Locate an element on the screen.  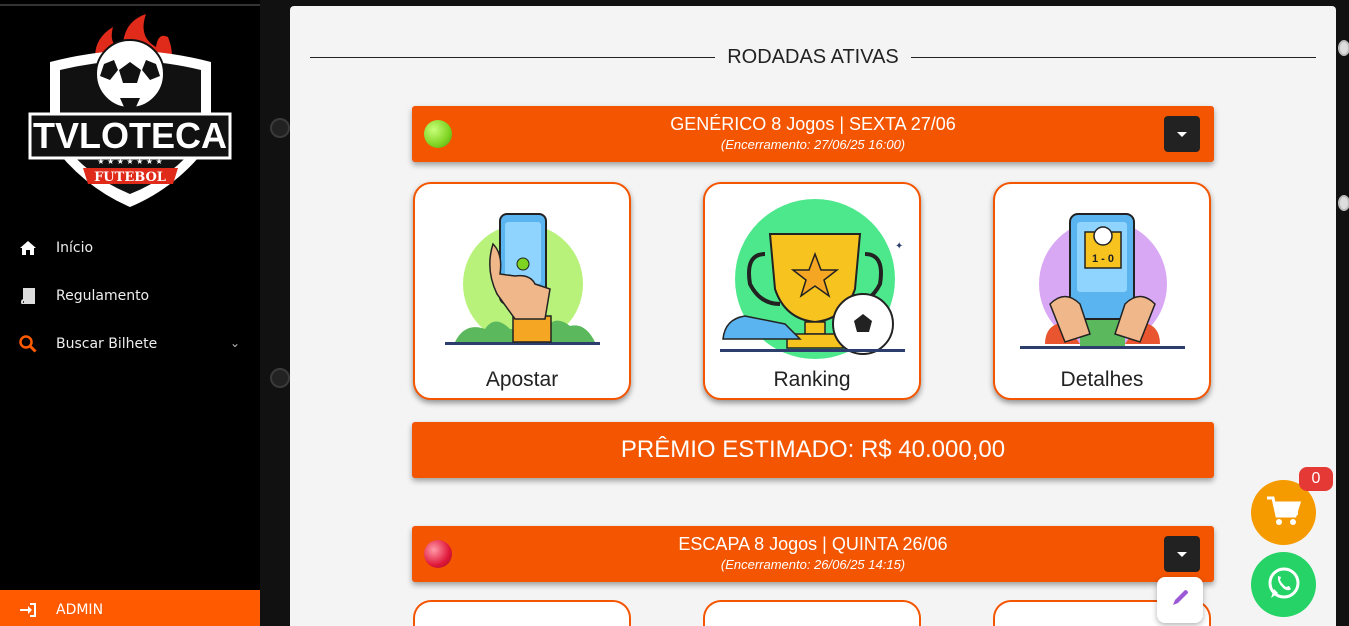
cart-count-badge: 0 is located at coordinates (1316, 479).